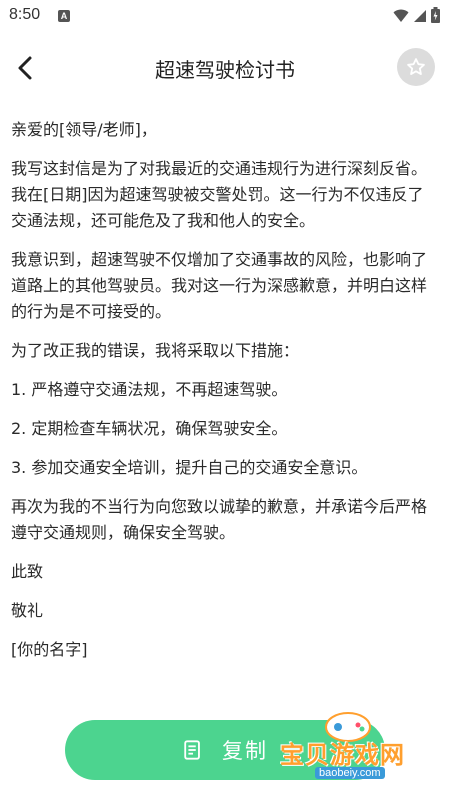 The width and height of the screenshot is (450, 800). Describe the element at coordinates (155, 350) in the screenshot. I see `letter-paragraph: 为了改正我的错误，我将采取以下措施：` at that location.